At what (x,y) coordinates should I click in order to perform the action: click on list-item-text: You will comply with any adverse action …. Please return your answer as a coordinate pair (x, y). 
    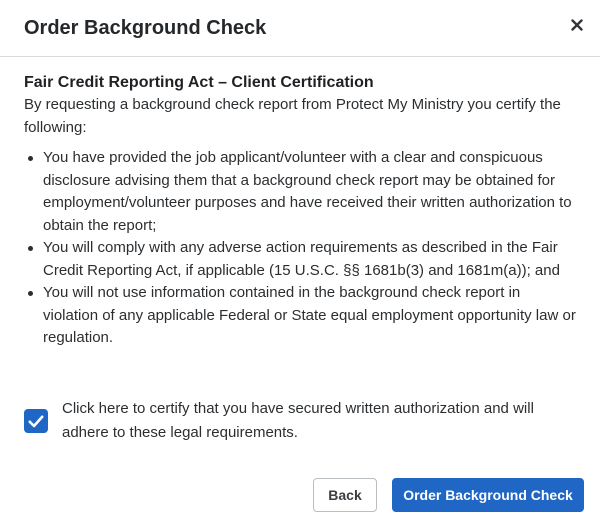
    Looking at the image, I should click on (301, 259).